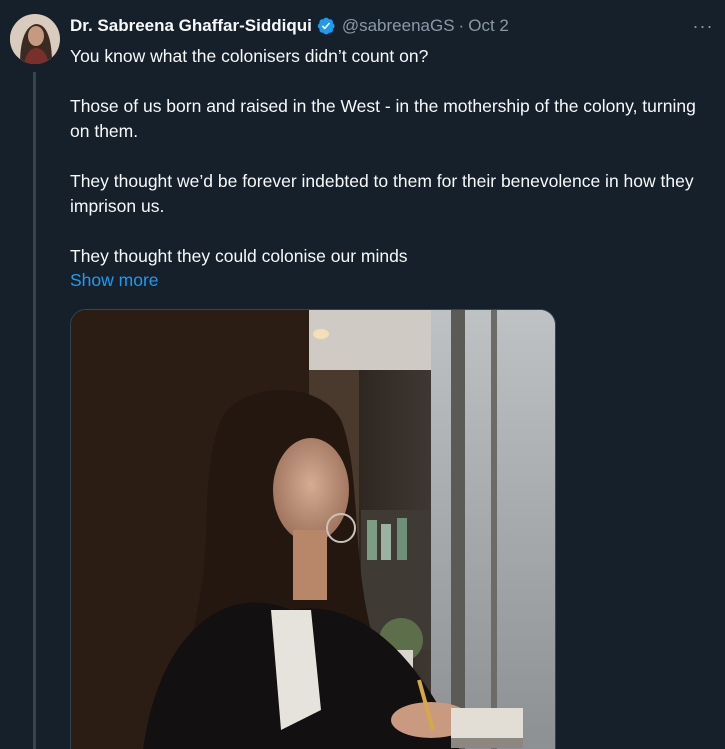 Image resolution: width=725 pixels, height=749 pixels. Describe the element at coordinates (703, 26) in the screenshot. I see `more-horizontal-icon: ···` at that location.